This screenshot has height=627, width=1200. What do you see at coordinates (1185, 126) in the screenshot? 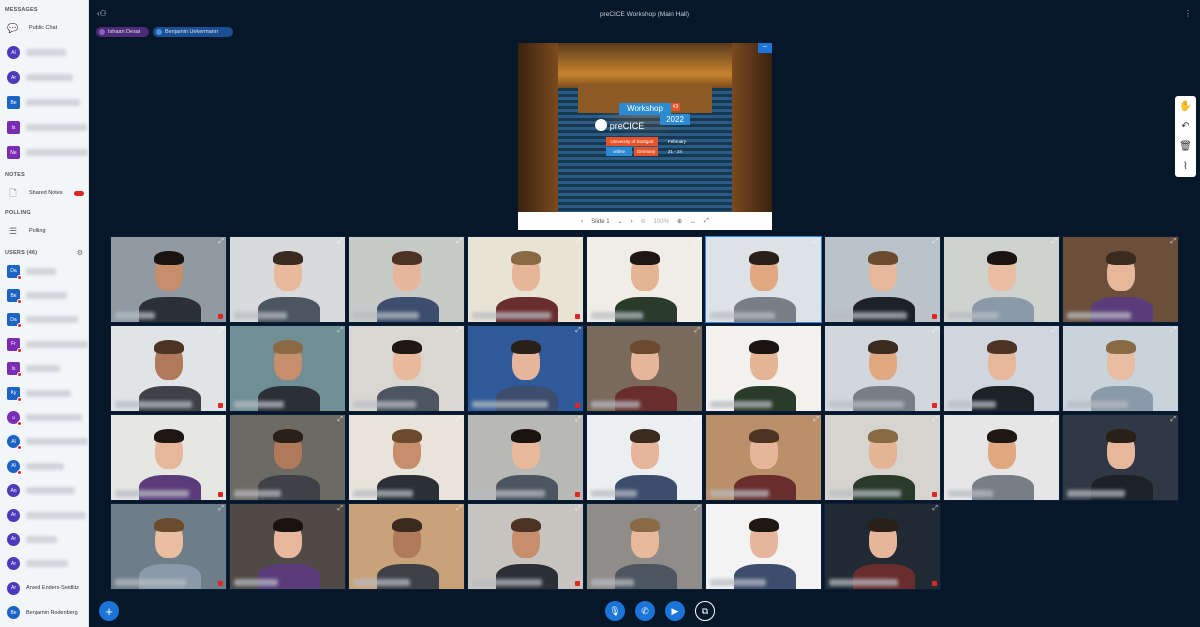
I see `undo-icon: ↶` at bounding box center [1185, 126].